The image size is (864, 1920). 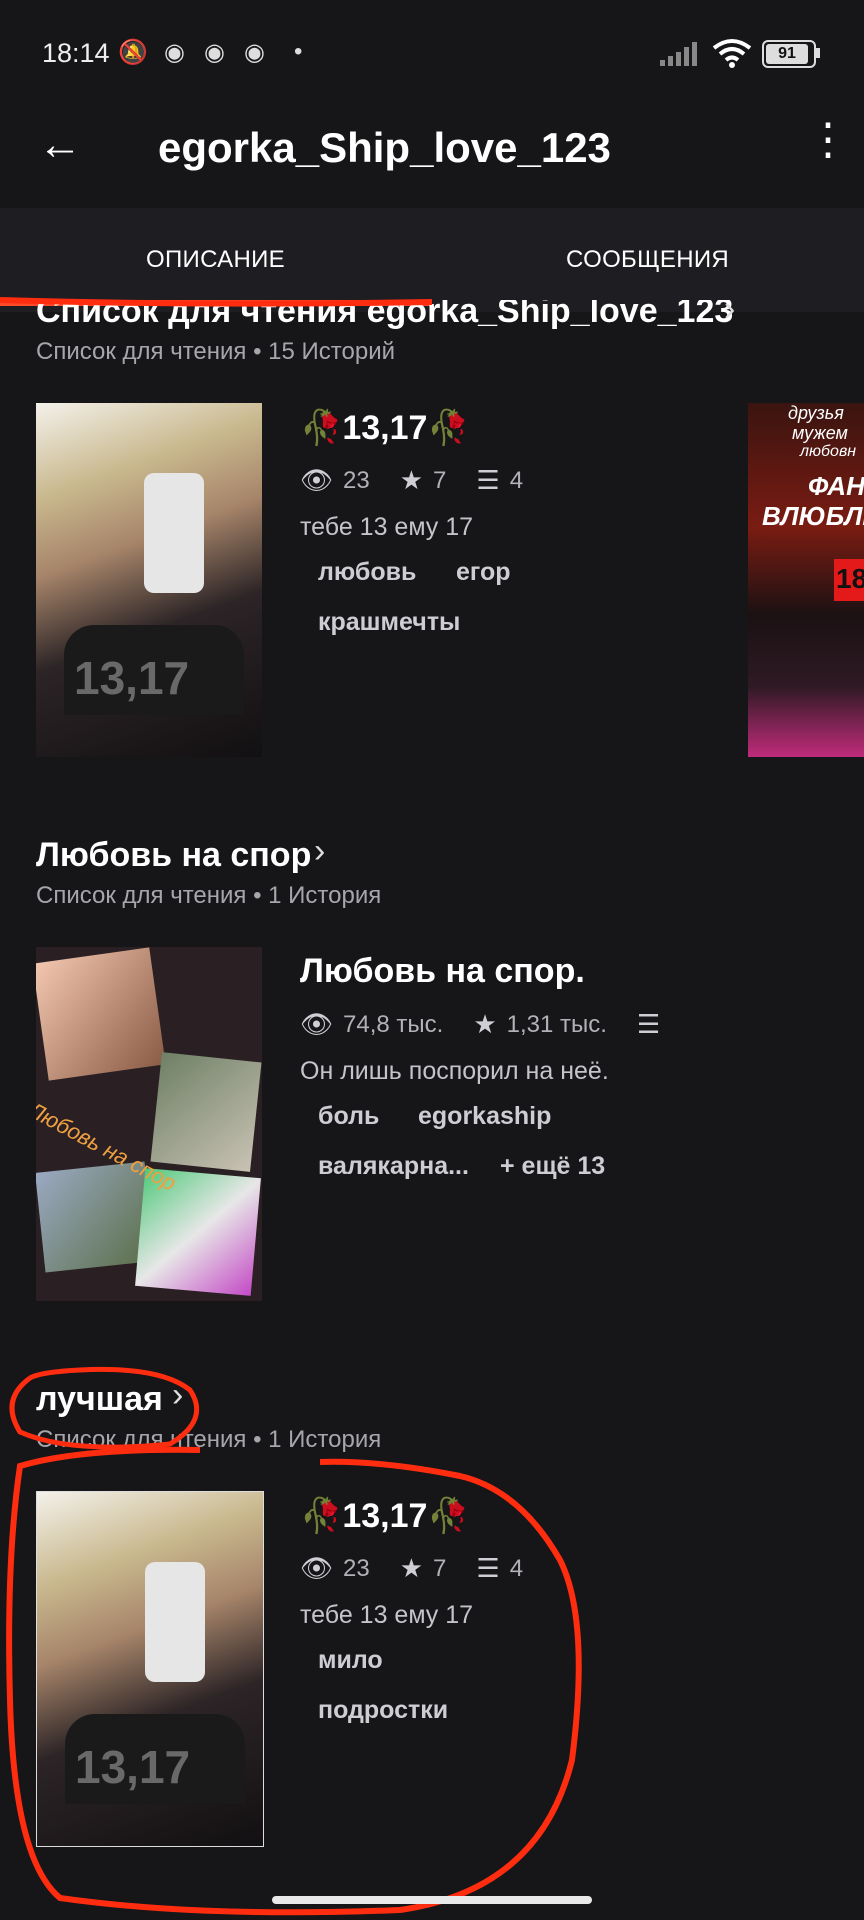 I want to click on annotation-circle-title, so click(x=104, y=1408).